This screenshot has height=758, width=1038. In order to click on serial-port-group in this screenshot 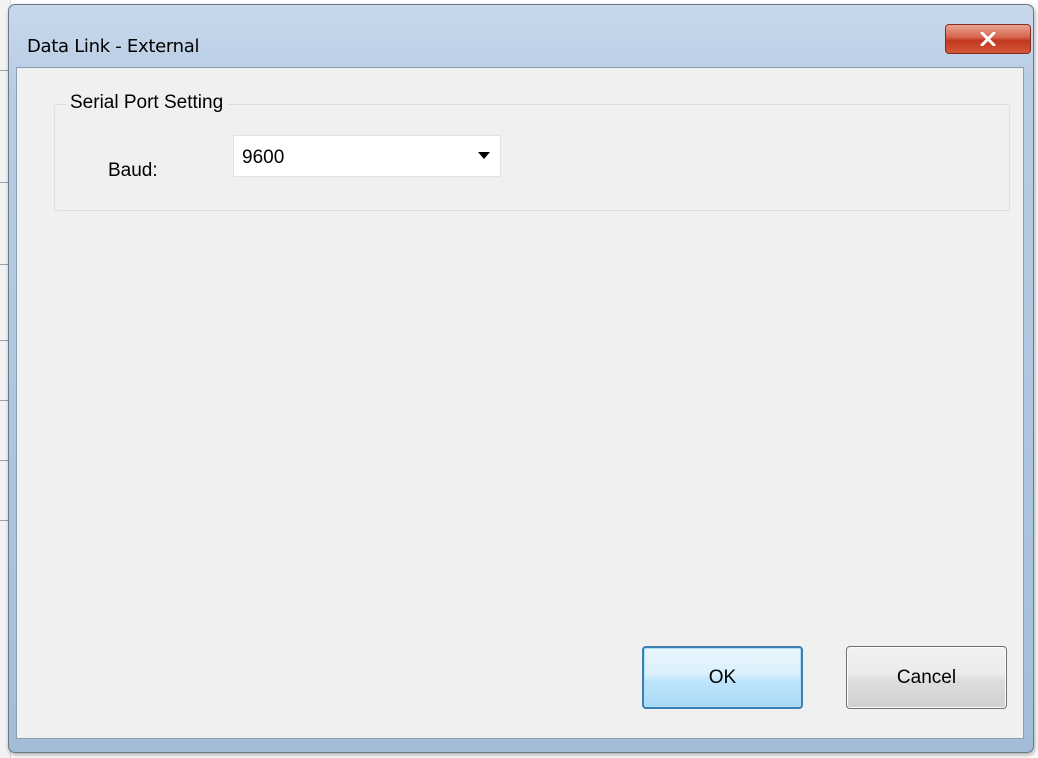, I will do `click(532, 157)`.